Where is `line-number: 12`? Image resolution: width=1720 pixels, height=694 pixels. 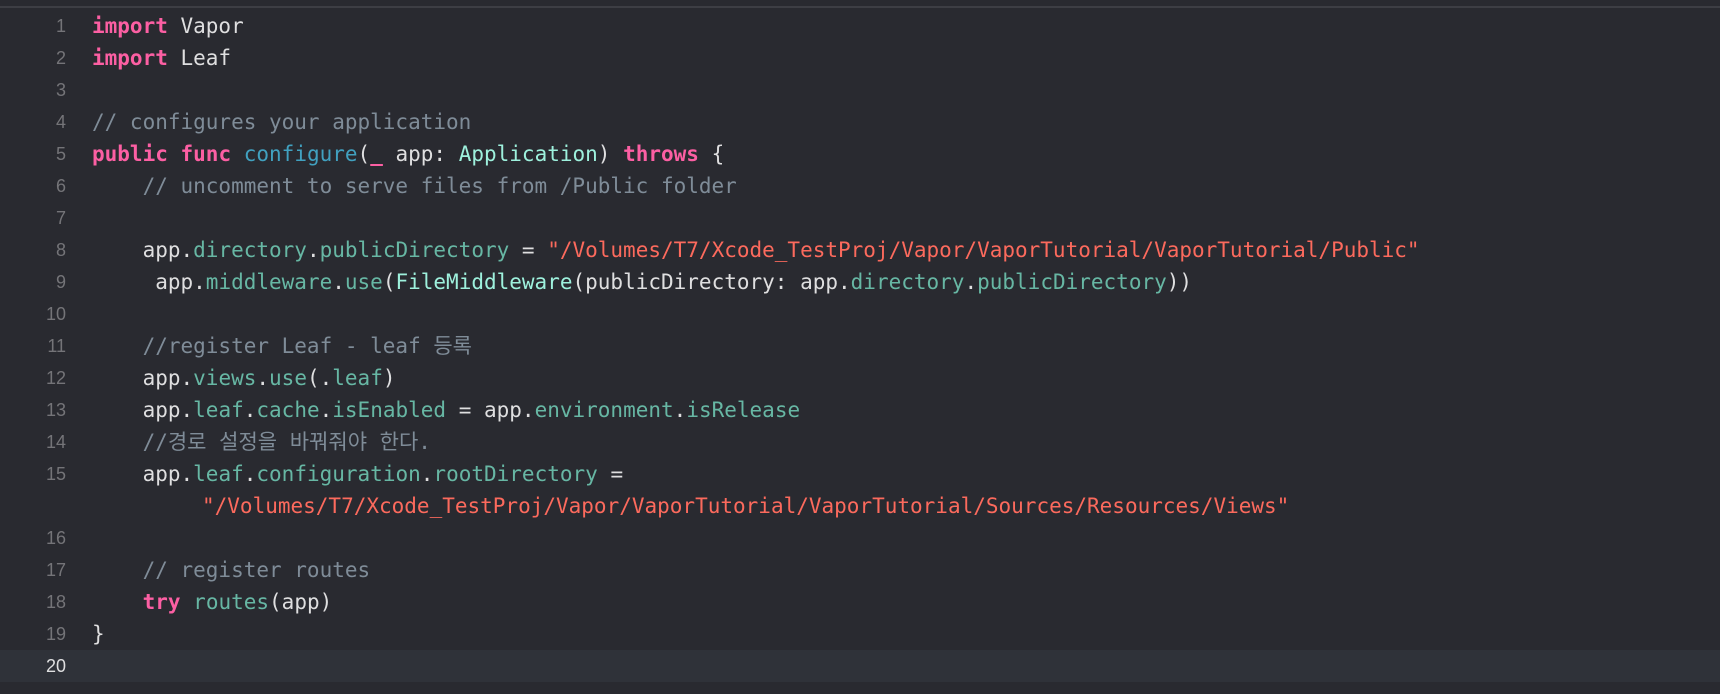
line-number: 12 is located at coordinates (55, 378).